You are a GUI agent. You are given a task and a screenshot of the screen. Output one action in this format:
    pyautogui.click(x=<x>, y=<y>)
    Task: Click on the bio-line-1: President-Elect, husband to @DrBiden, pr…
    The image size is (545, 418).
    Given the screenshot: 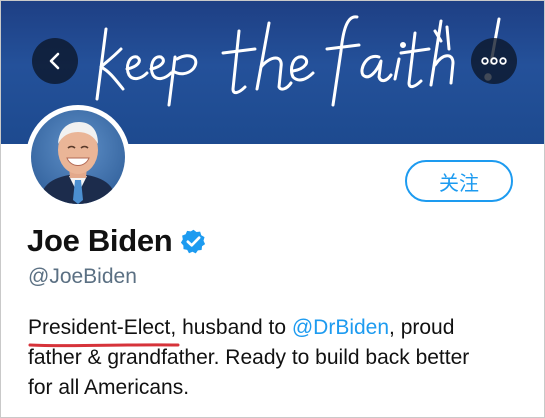 What is the action you would take?
    pyautogui.click(x=278, y=330)
    